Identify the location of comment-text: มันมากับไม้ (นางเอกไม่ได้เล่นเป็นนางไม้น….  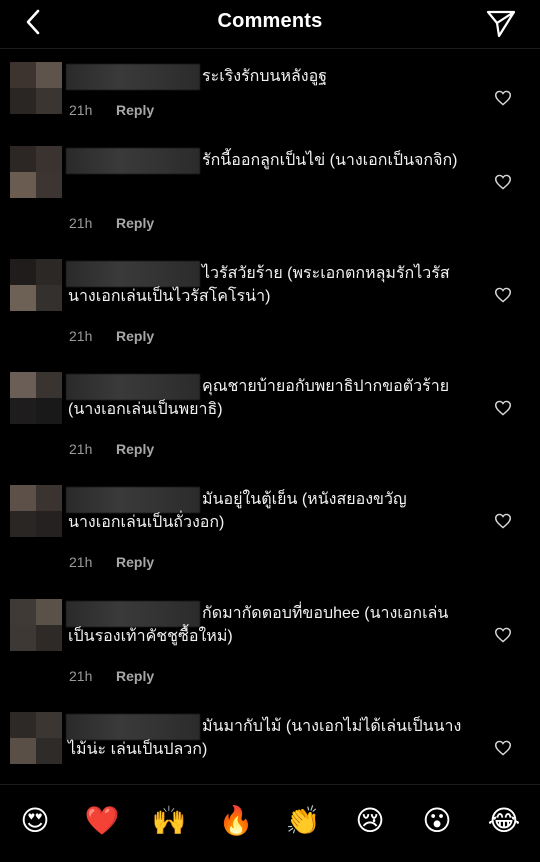
(265, 738).